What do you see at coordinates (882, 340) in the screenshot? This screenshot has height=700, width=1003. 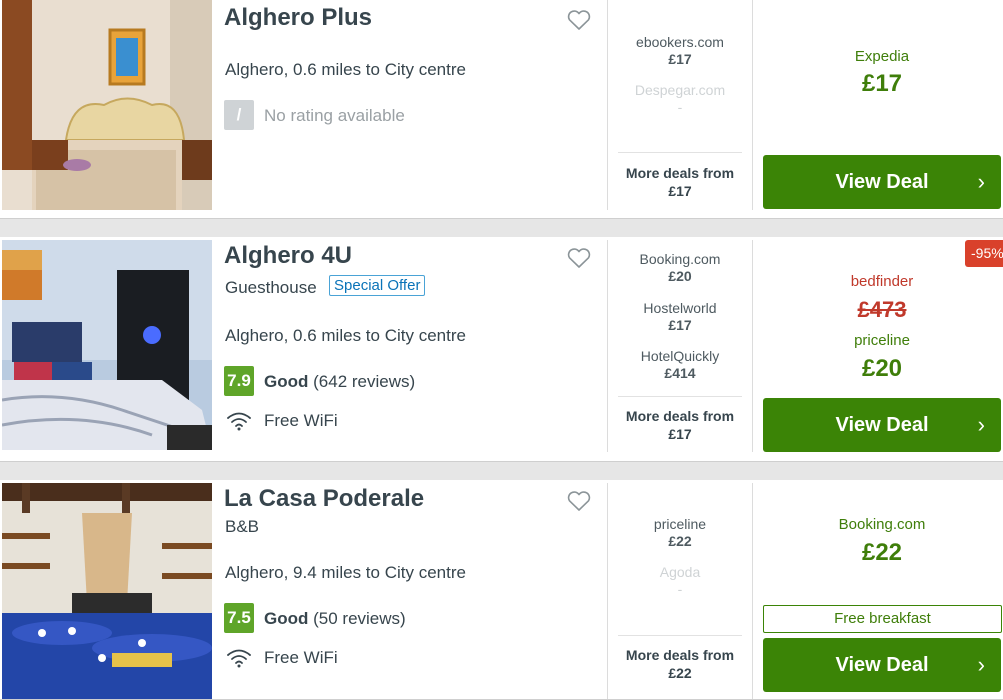 I see `best-deal-provider: priceline` at bounding box center [882, 340].